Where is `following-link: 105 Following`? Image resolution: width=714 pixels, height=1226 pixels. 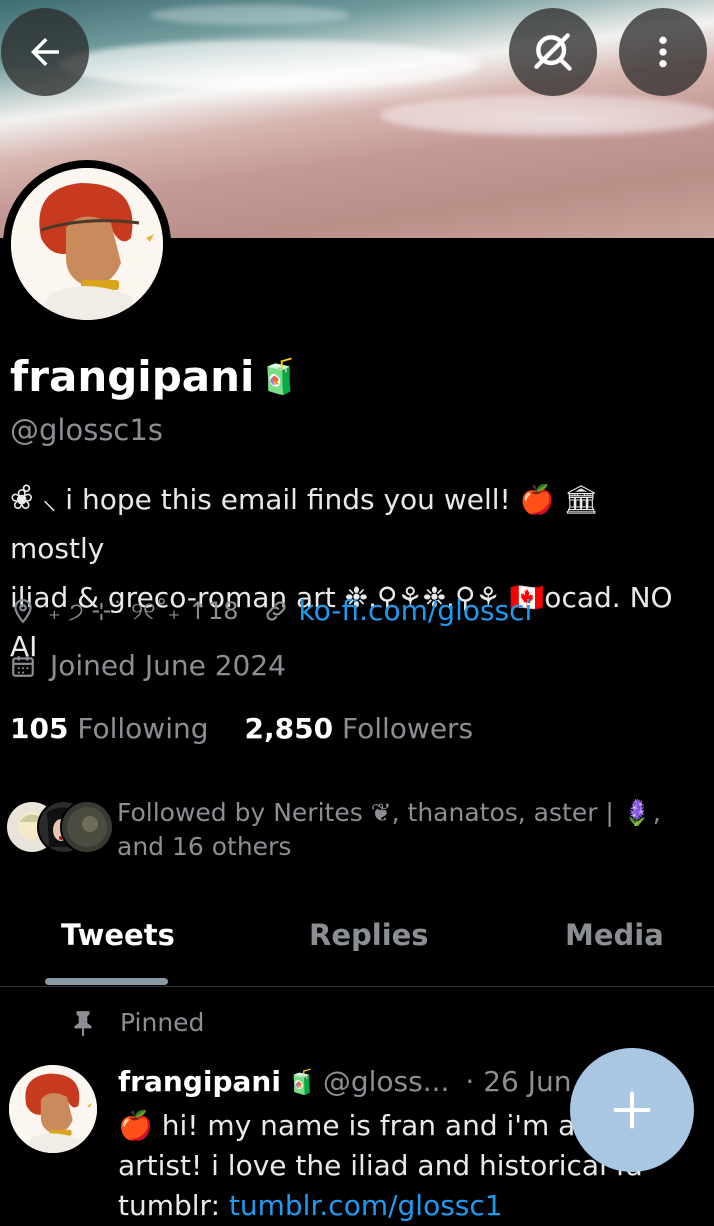
following-link: 105 Following is located at coordinates (109, 728).